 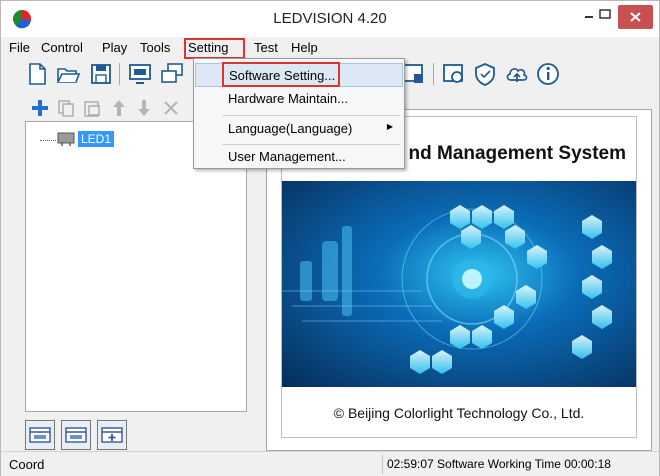 I want to click on add-area-button, so click(x=76, y=435).